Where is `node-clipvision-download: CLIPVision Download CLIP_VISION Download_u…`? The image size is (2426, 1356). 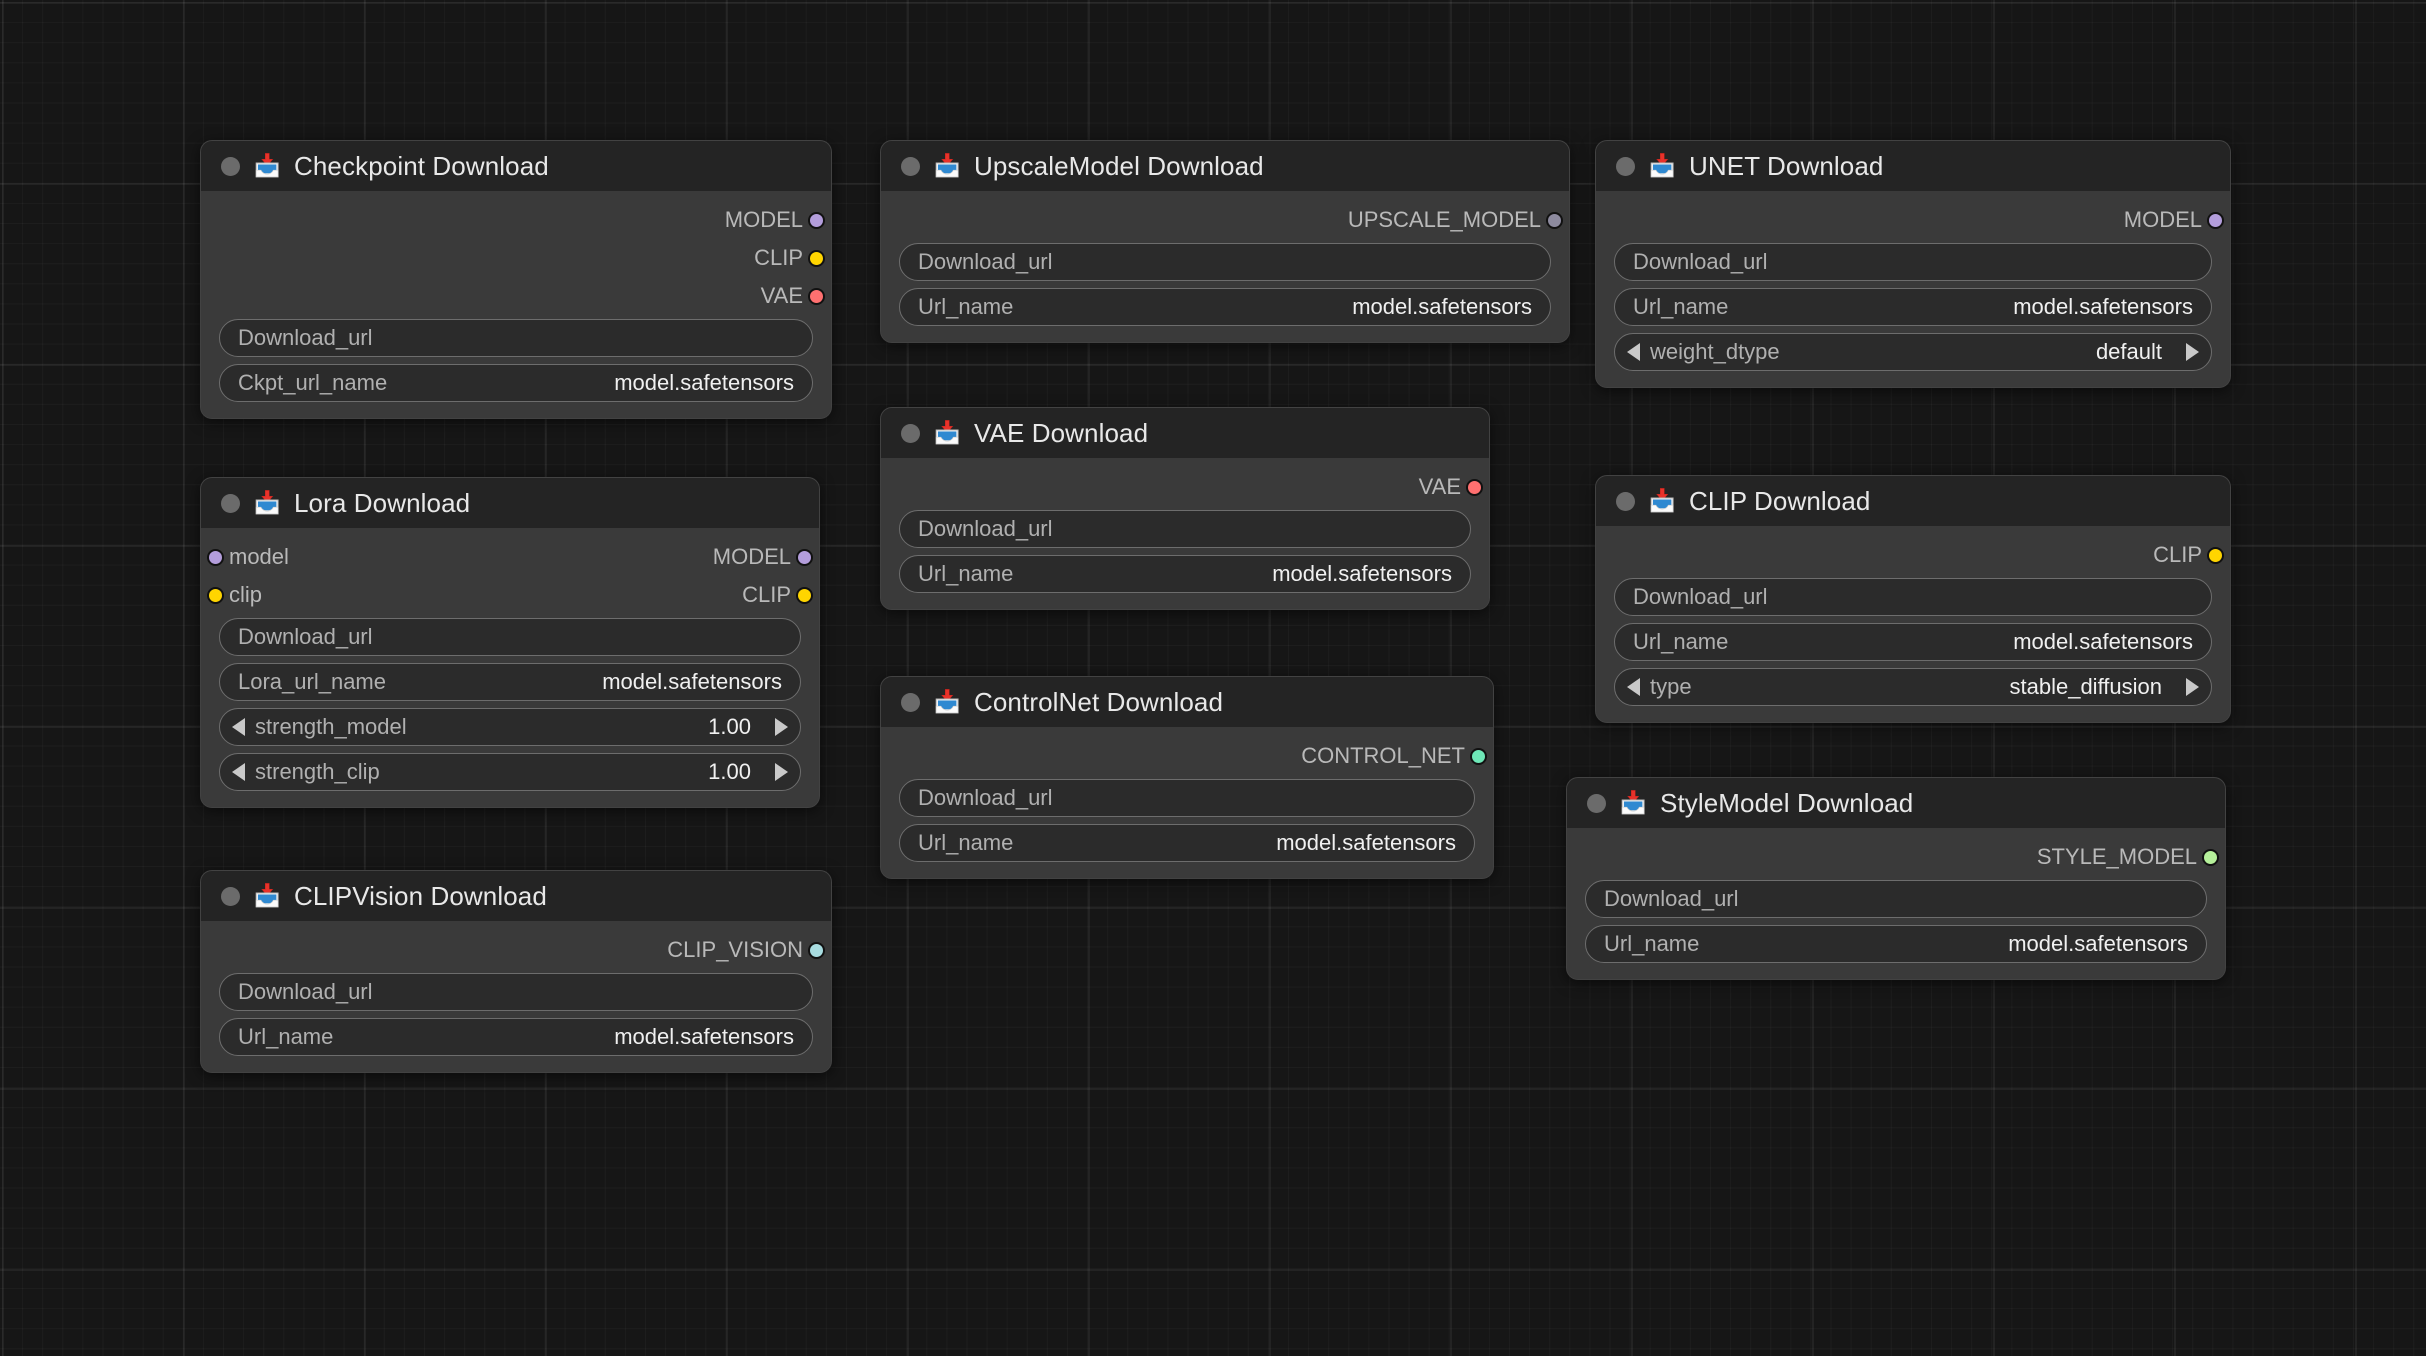
node-clipvision-download: CLIPVision Download CLIP_VISION Download_u… is located at coordinates (516, 971).